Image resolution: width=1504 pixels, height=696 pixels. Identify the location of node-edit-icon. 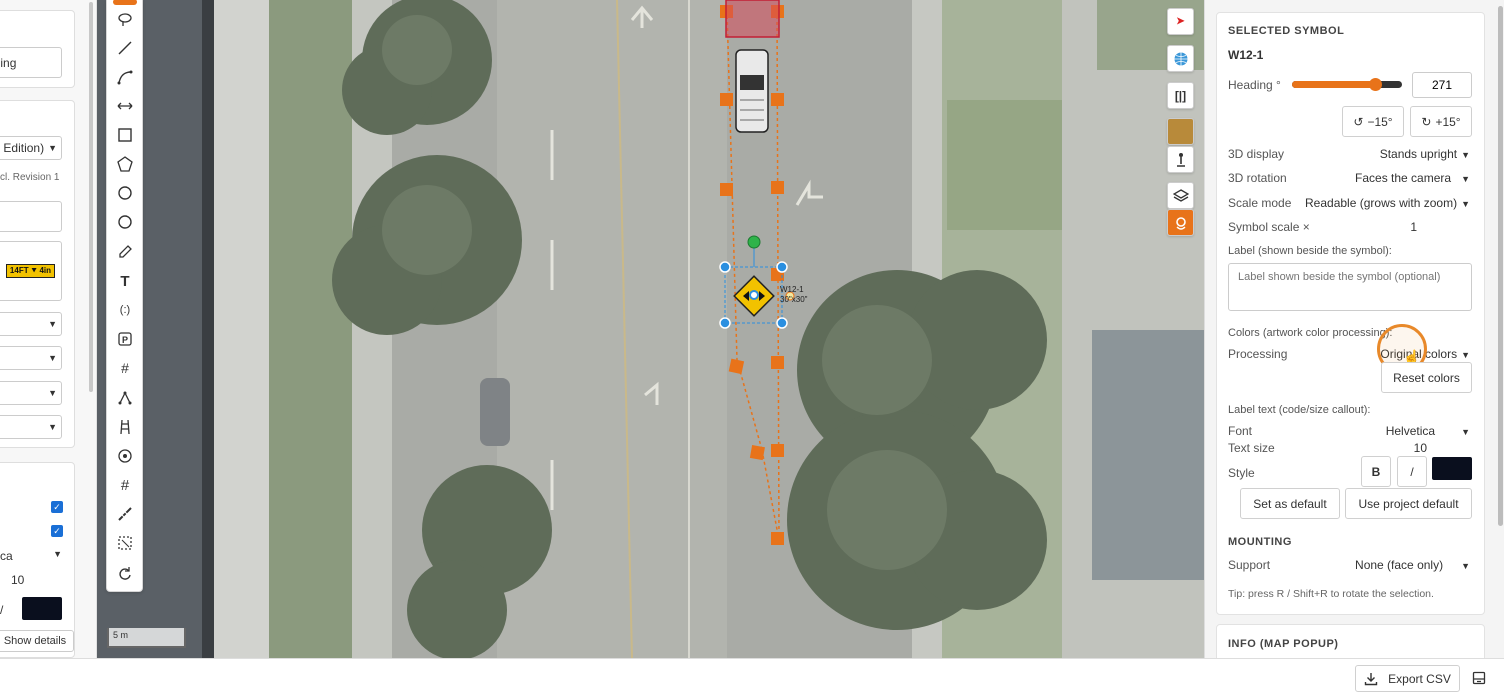
(125, 398).